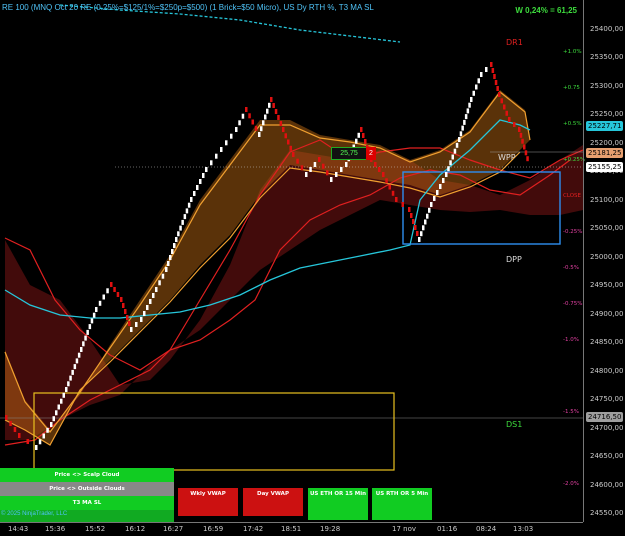 This screenshot has width=625, height=536. I want to click on price-scalp-cloud-button: Price <> Scalp Cloud, so click(87, 475).